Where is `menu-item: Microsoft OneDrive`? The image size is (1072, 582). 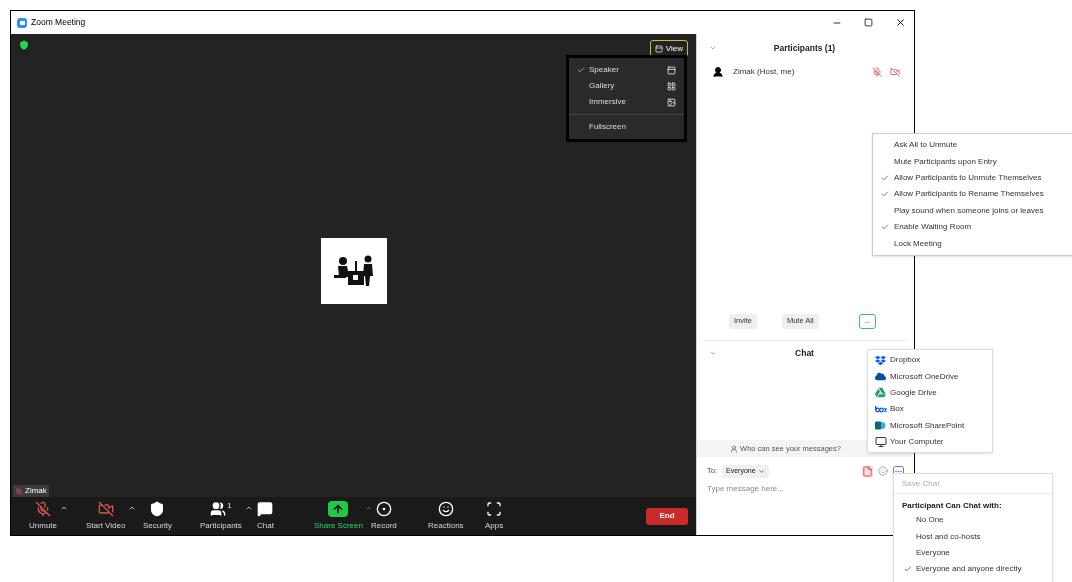 menu-item: Microsoft OneDrive is located at coordinates (930, 376).